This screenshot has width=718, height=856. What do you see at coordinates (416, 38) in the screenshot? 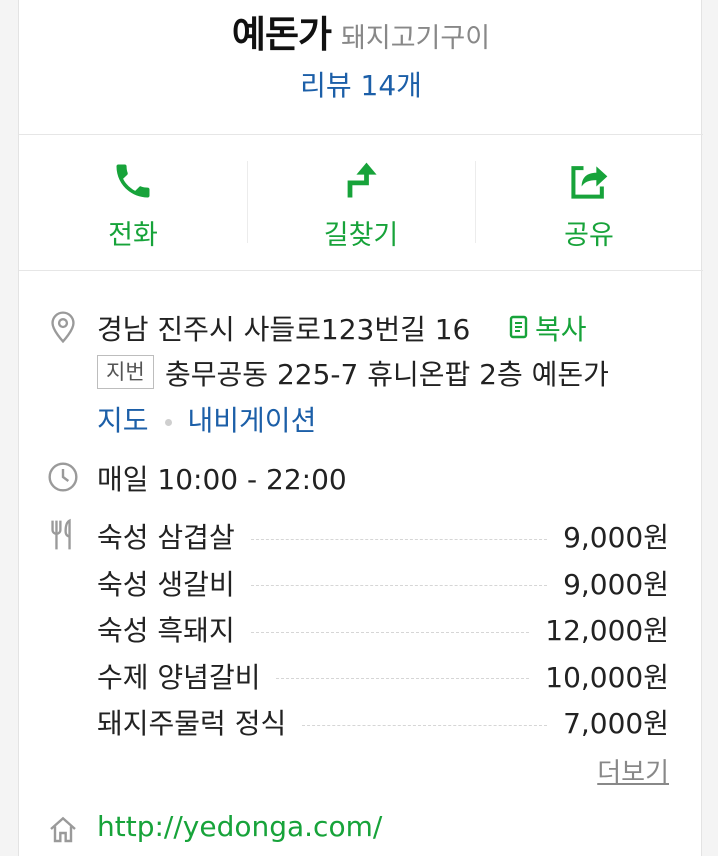
I see `place-category: 돼지고기구이` at bounding box center [416, 38].